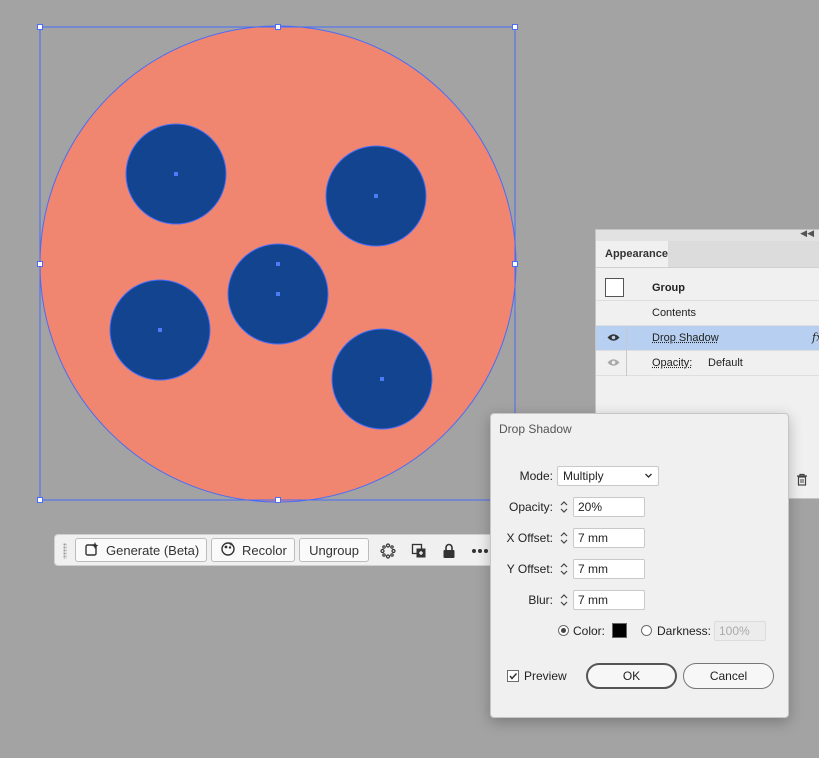  I want to click on recolor-button: Recolor, so click(253, 550).